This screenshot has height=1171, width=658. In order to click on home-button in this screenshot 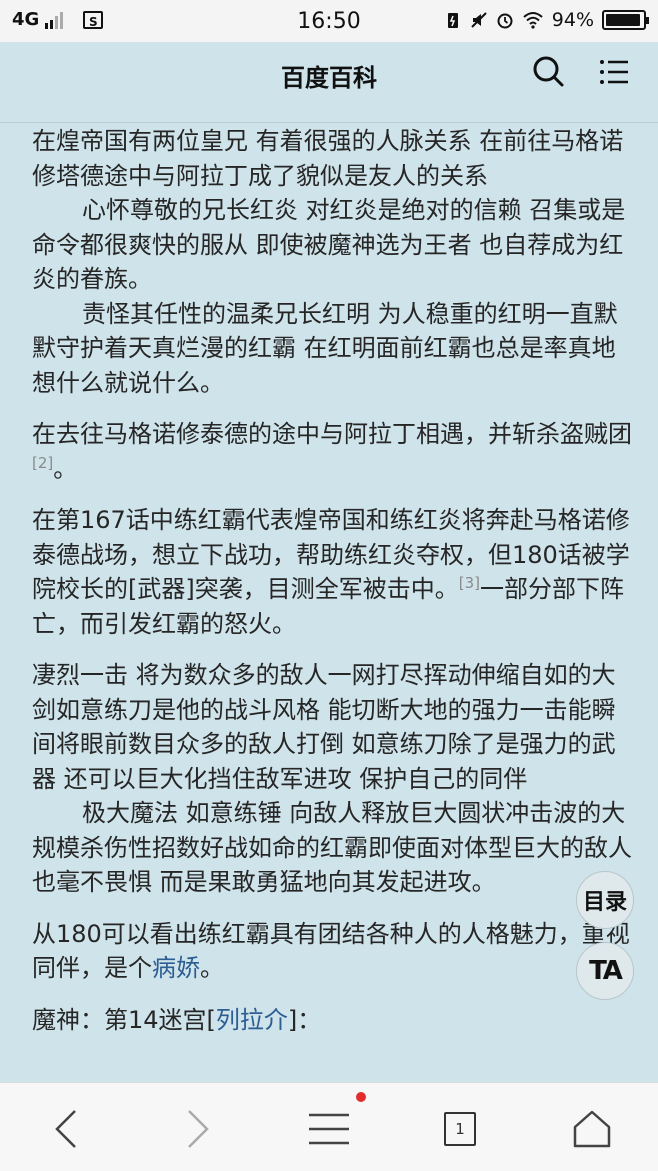, I will do `click(592, 1129)`.